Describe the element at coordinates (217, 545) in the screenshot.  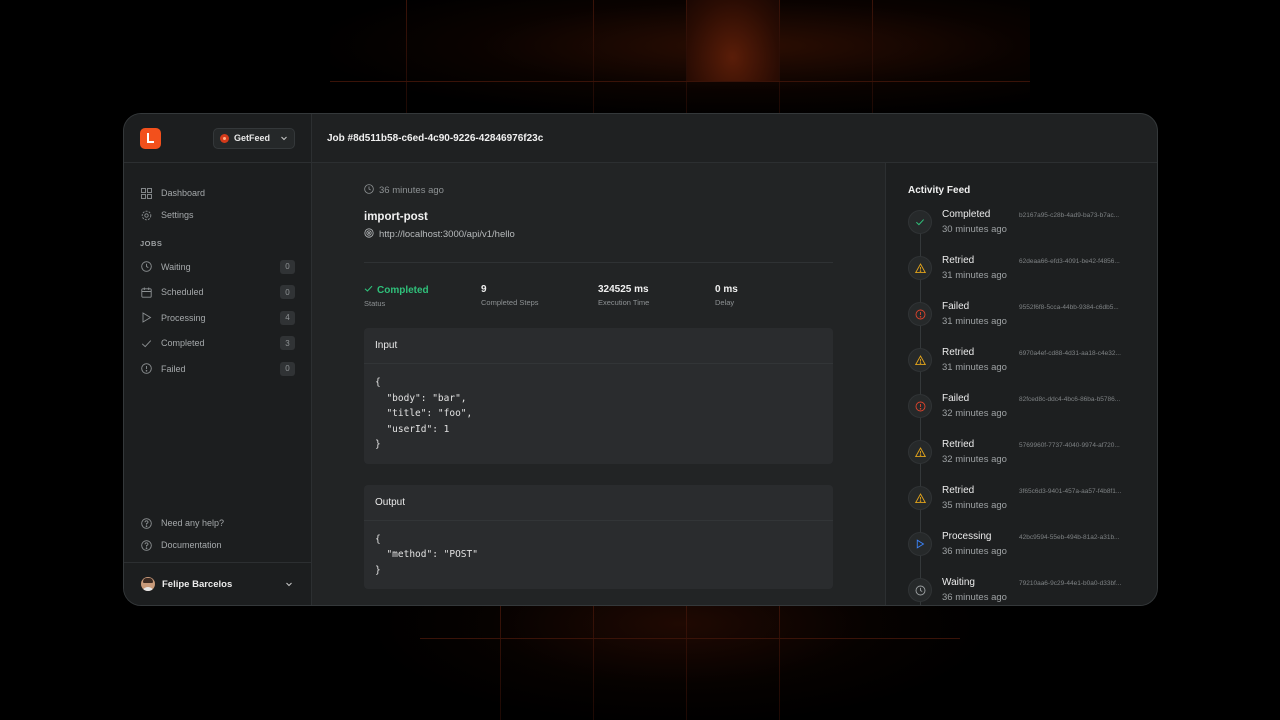
I see `documentation-link: Documentation` at that location.